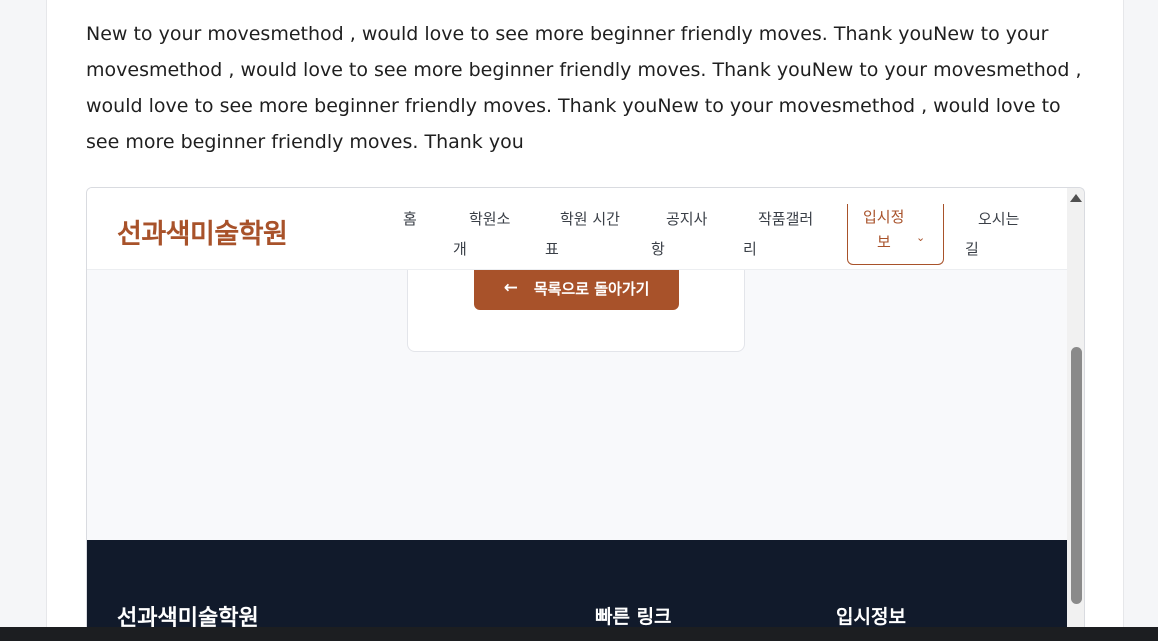 The height and width of the screenshot is (641, 1158). Describe the element at coordinates (999, 219) in the screenshot. I see `nav-label-line1: 오시는` at that location.